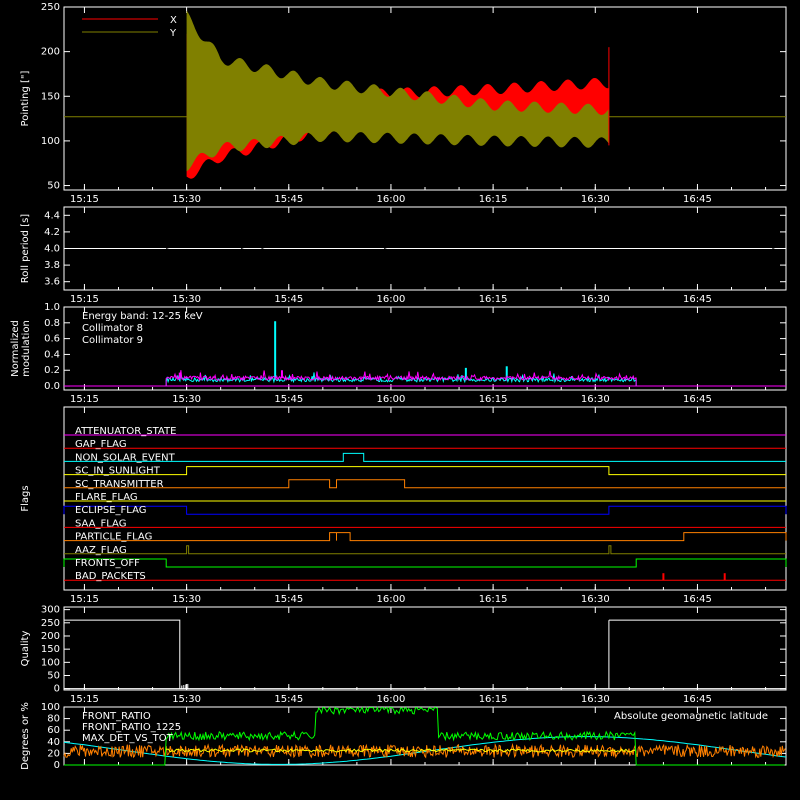 The width and height of the screenshot is (800, 800). What do you see at coordinates (25, 498) in the screenshot?
I see `y-axis-label: Flags` at bounding box center [25, 498].